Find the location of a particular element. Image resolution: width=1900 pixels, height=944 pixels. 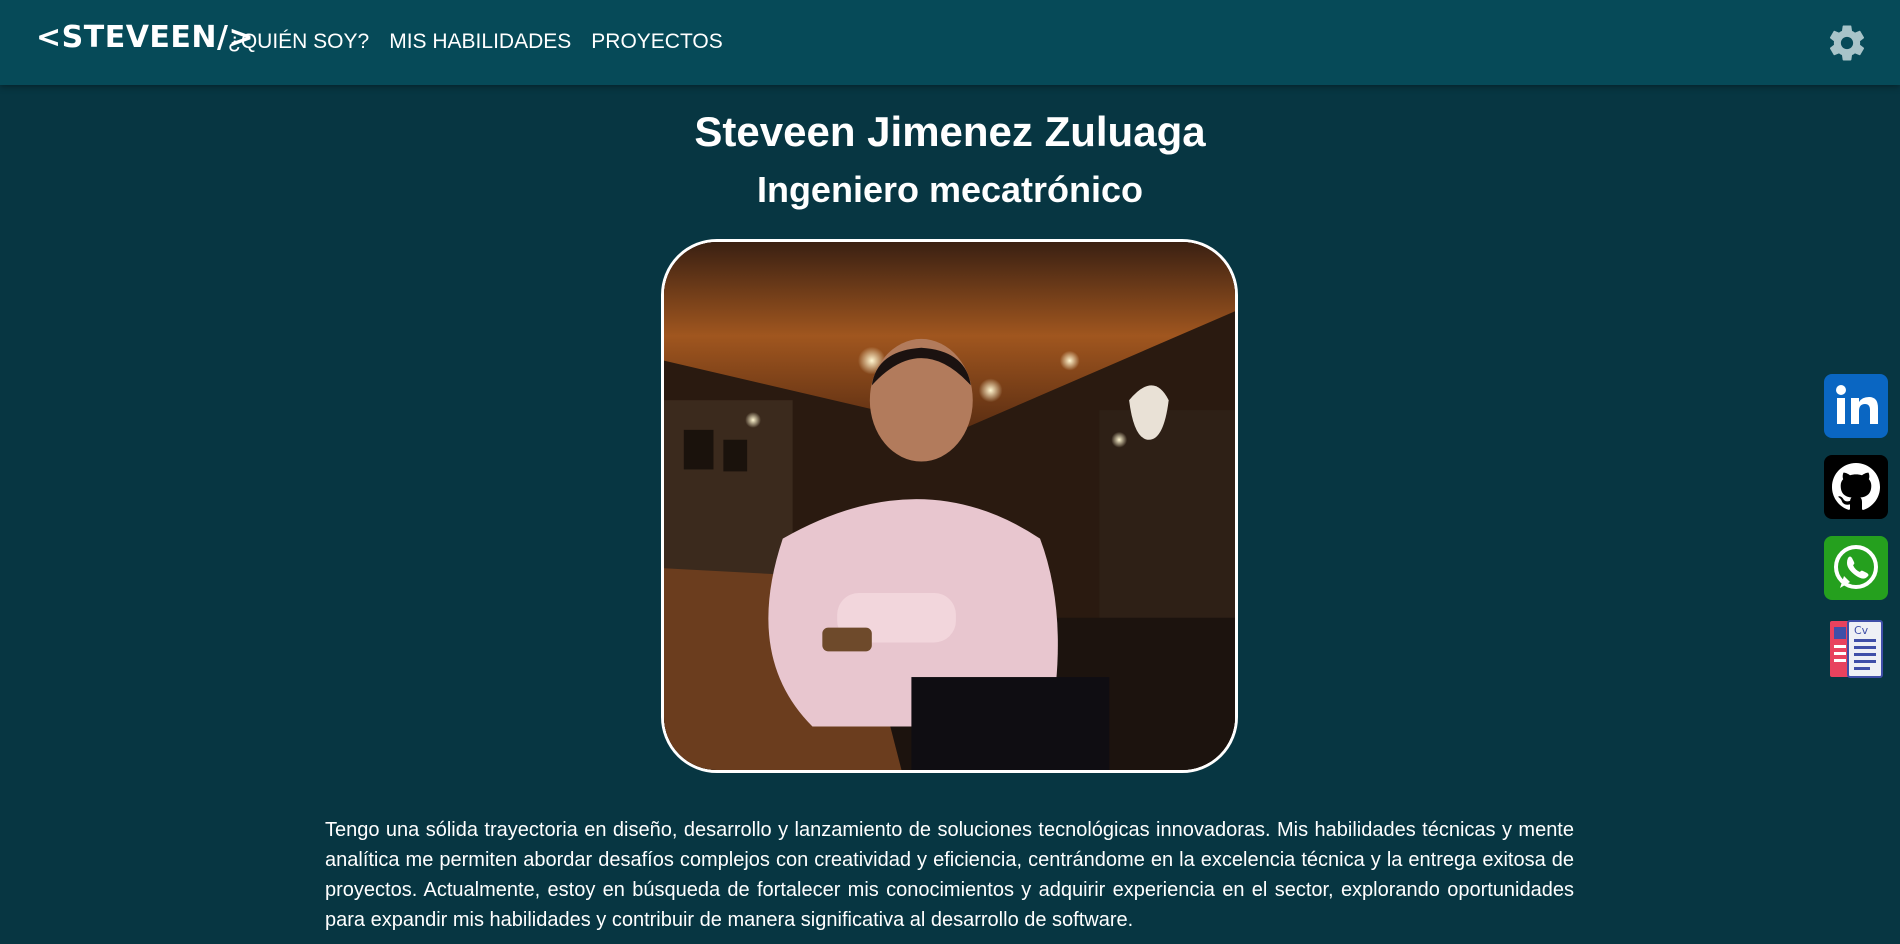

nav-link-quien-soy: ¿QUIÉN SOY? is located at coordinates (298, 42).